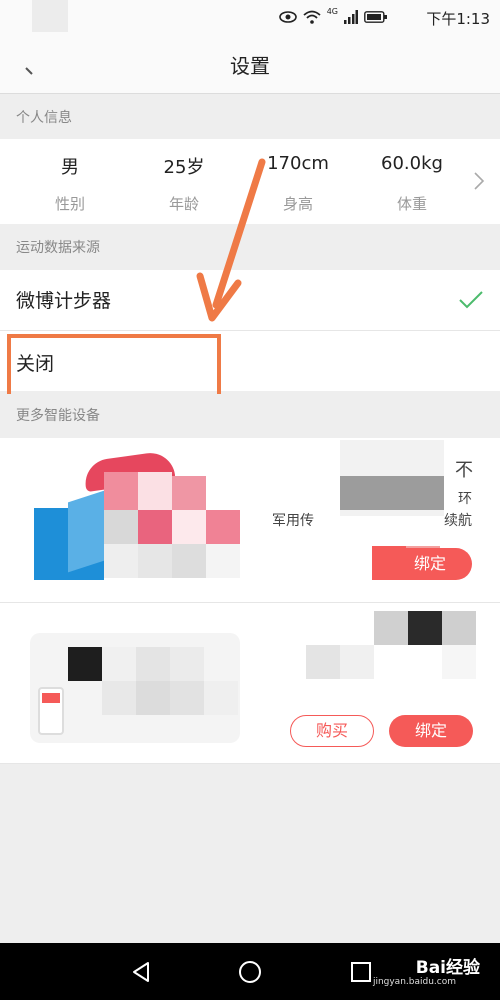 The height and width of the screenshot is (1000, 500). What do you see at coordinates (141, 972) in the screenshot?
I see `back-triangle-icon` at bounding box center [141, 972].